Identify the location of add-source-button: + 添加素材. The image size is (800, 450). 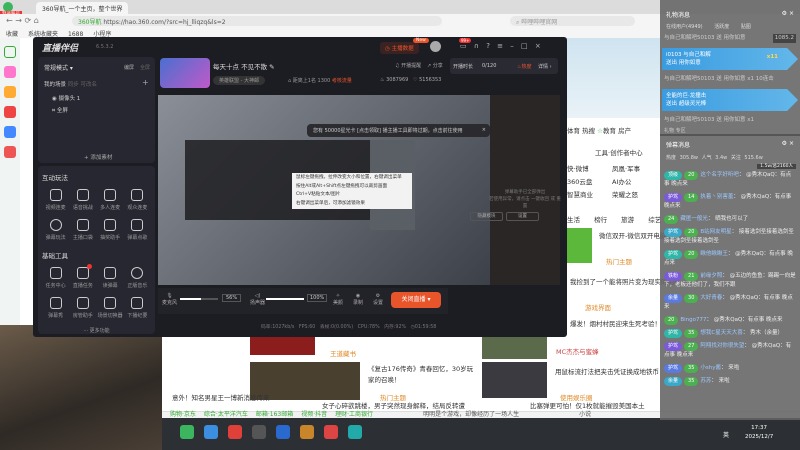
(98, 157).